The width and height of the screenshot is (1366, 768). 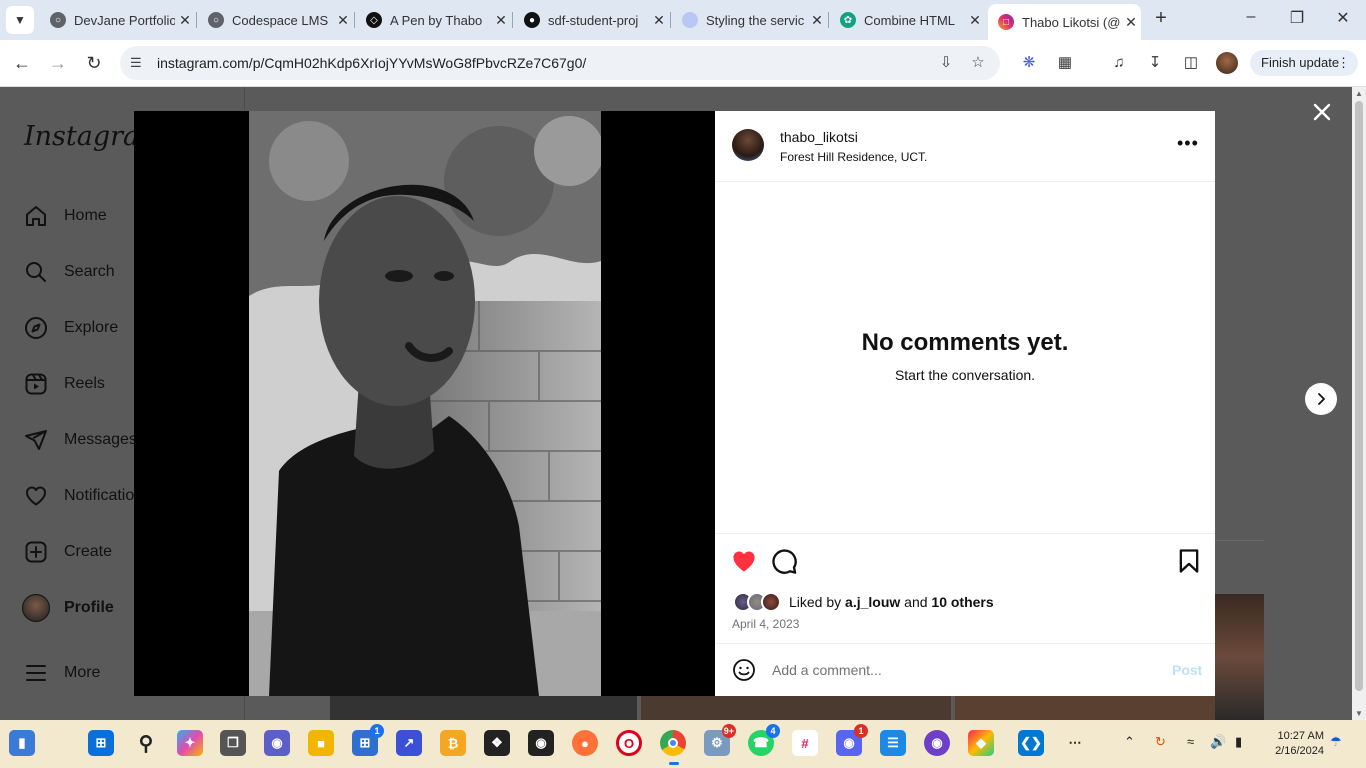 I want to click on widgets-icon: ▮, so click(x=22, y=743).